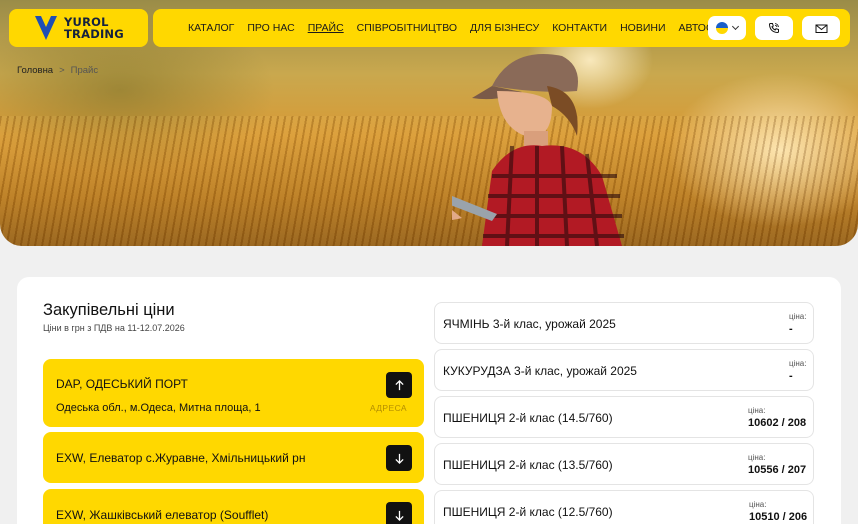  I want to click on farmer-image, so click(538, 150).